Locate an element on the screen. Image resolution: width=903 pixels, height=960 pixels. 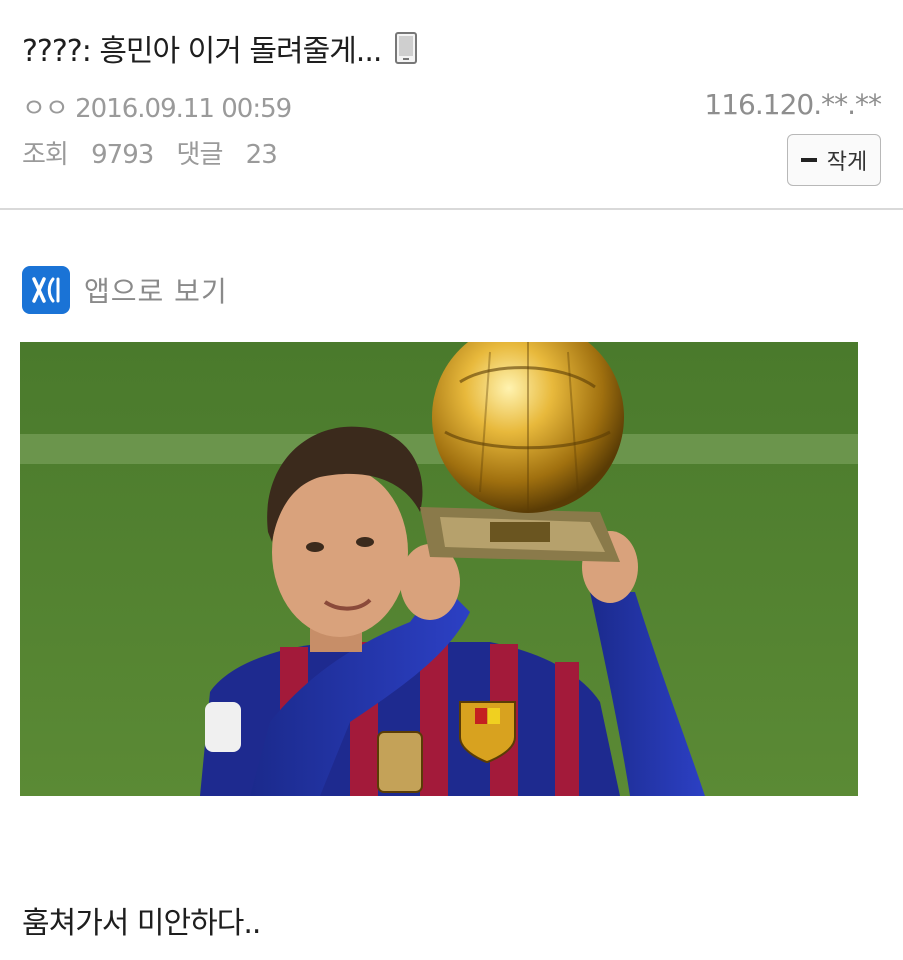
view-in-app-link: 앱으로 보기 is located at coordinates (125, 290).